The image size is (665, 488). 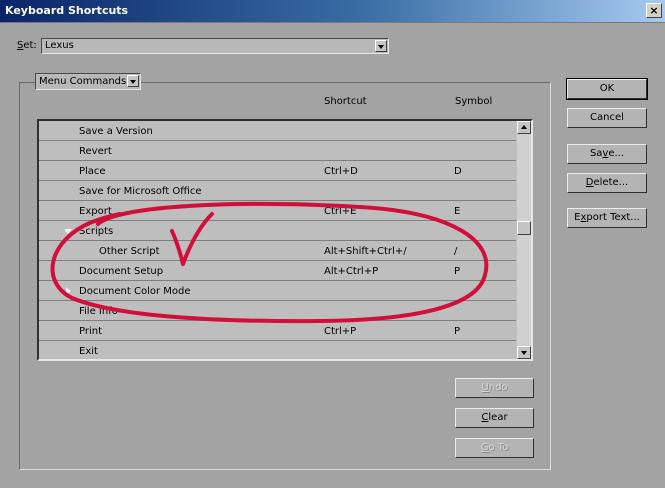 I want to click on list-row: Print Ctrl+P P, so click(x=277, y=331).